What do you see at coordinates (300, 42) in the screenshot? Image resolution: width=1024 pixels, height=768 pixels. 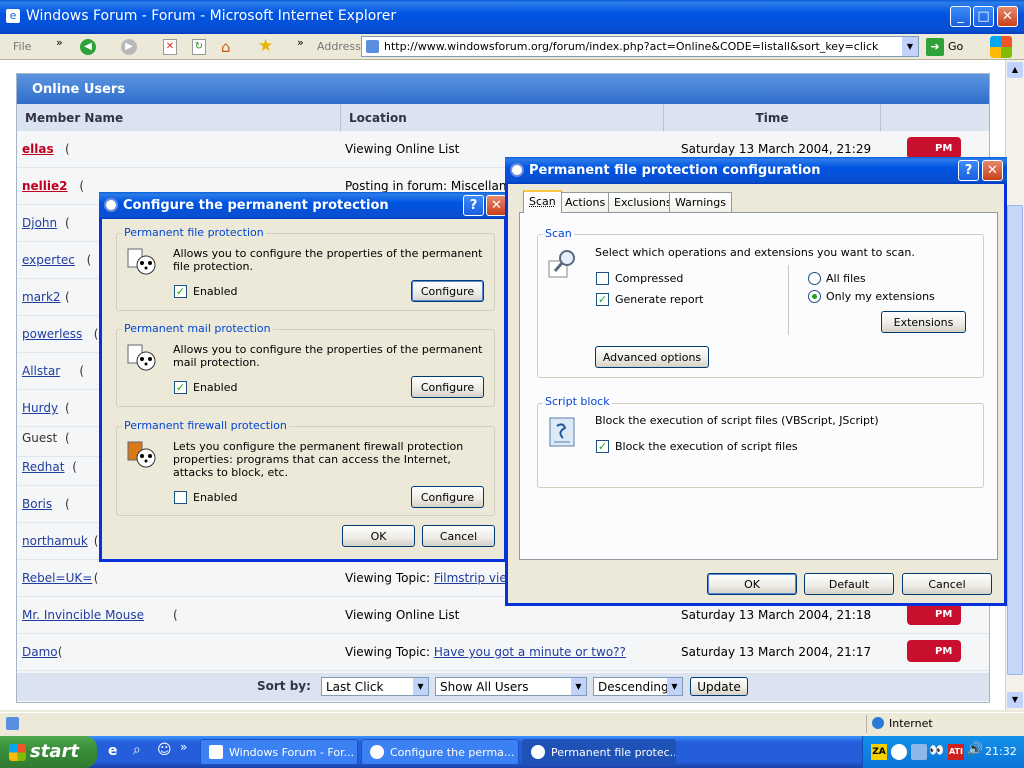 I see `toolbar-overflow-icon: »` at bounding box center [300, 42].